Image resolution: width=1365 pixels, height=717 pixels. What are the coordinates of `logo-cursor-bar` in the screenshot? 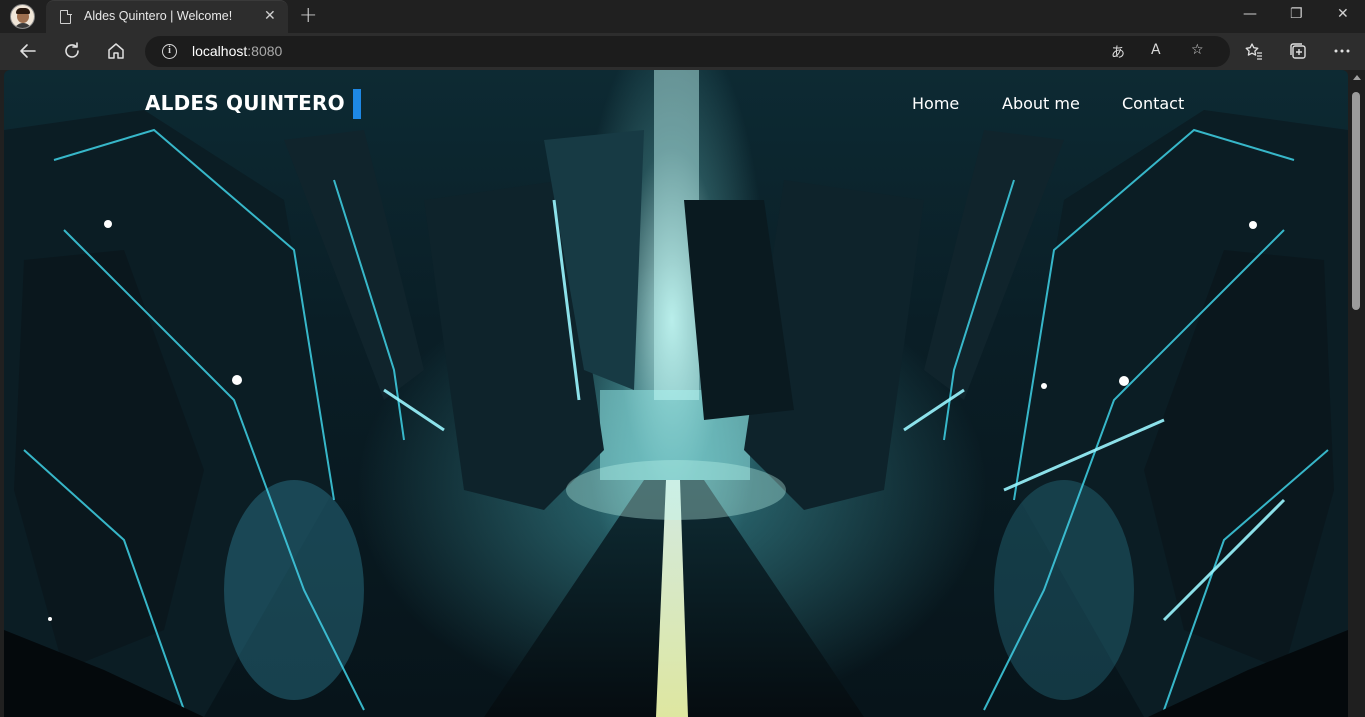 It's located at (357, 104).